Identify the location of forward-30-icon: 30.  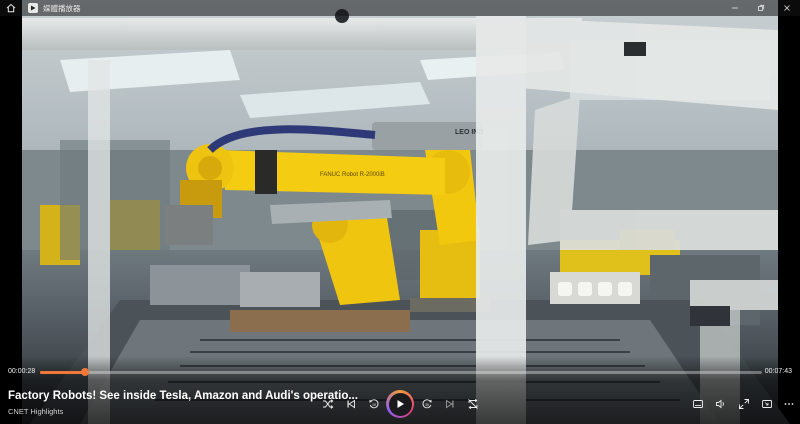
(427, 404).